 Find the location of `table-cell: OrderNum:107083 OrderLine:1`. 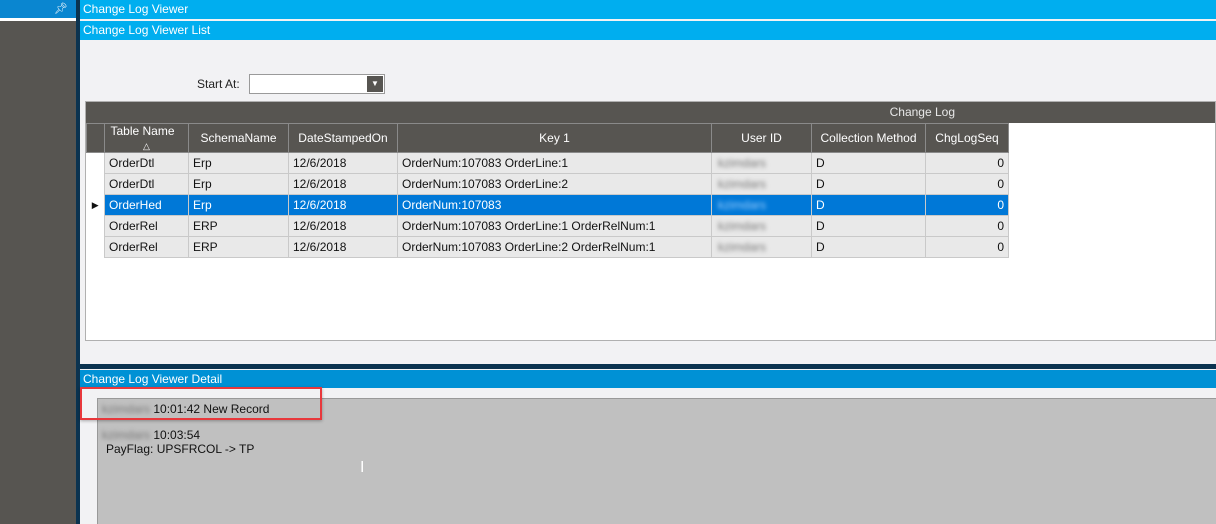

table-cell: OrderNum:107083 OrderLine:1 is located at coordinates (554, 163).